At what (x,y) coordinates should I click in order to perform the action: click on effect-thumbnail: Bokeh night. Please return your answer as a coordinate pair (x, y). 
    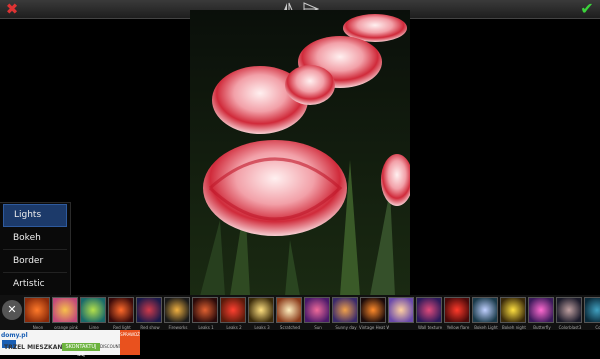
    Looking at the image, I should click on (513, 313).